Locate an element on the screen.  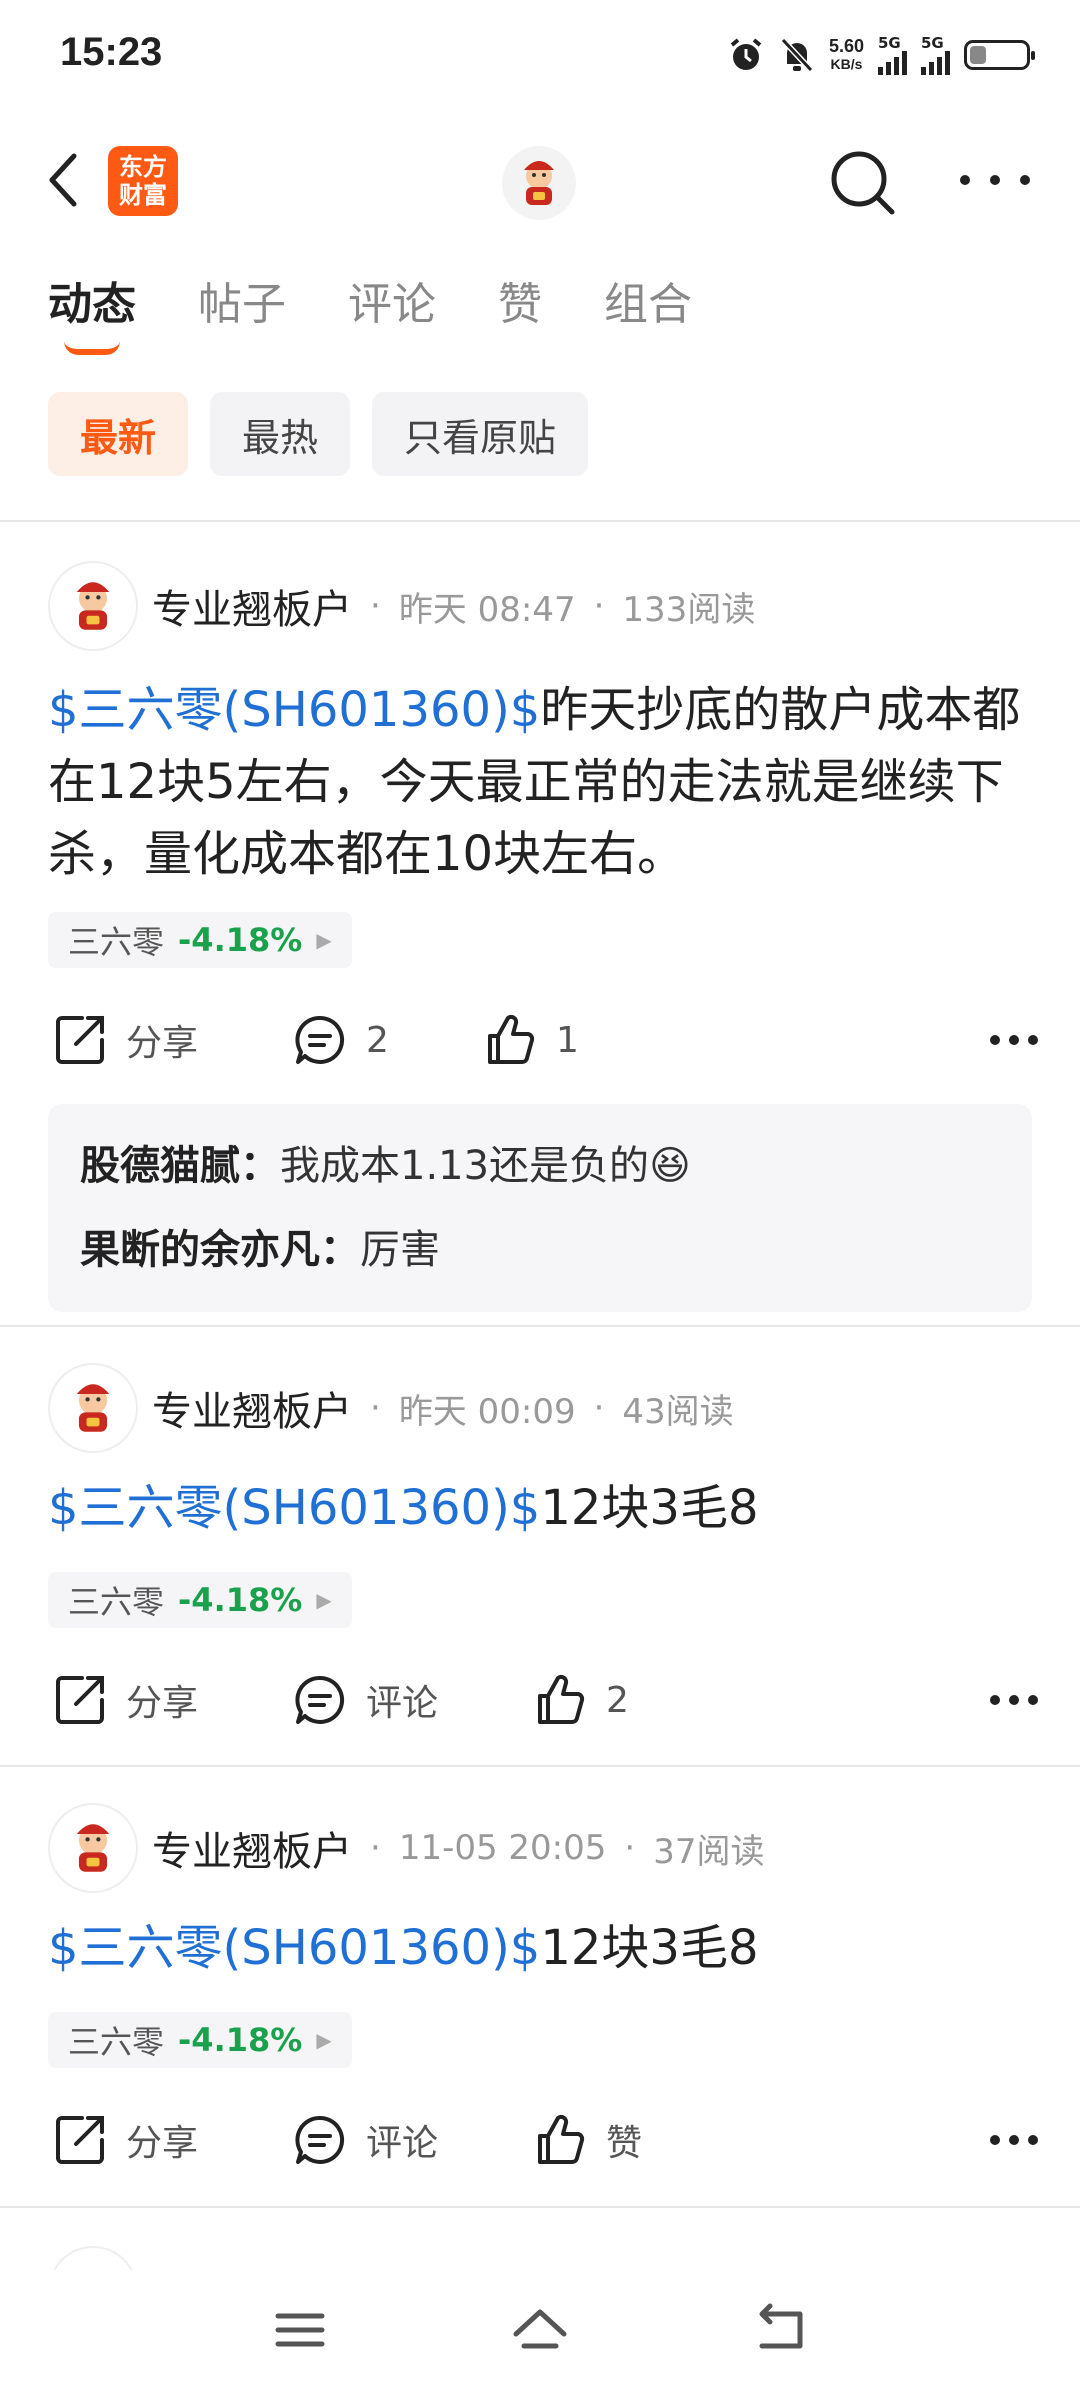
home-icon is located at coordinates (540, 2330).